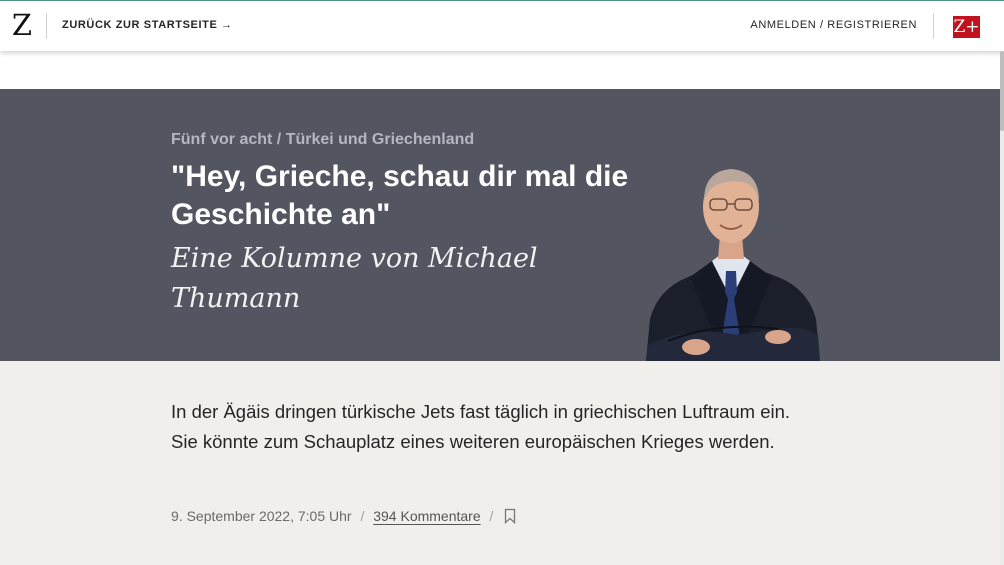 The image size is (1004, 565). What do you see at coordinates (323, 139) in the screenshot?
I see `article-kicker: Fünf vor acht / Türkei und Griechenland` at bounding box center [323, 139].